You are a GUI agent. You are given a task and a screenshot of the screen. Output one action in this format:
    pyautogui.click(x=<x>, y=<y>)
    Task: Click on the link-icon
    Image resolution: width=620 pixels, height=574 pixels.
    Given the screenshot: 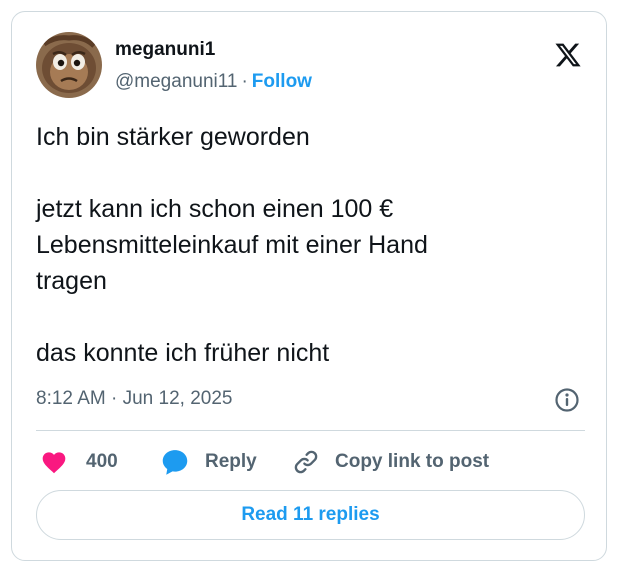 What is the action you would take?
    pyautogui.click(x=306, y=462)
    